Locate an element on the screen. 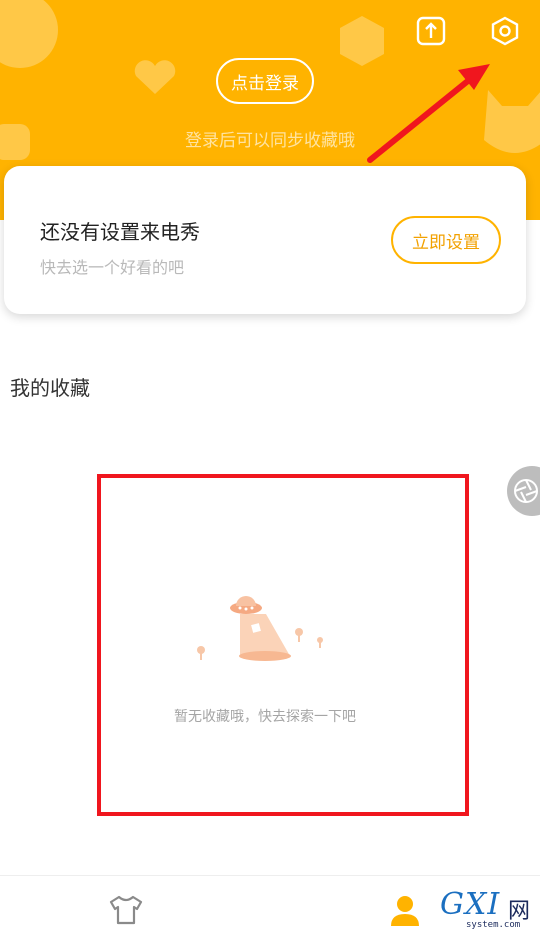 The image size is (540, 934). settings-button is located at coordinates (505, 31).